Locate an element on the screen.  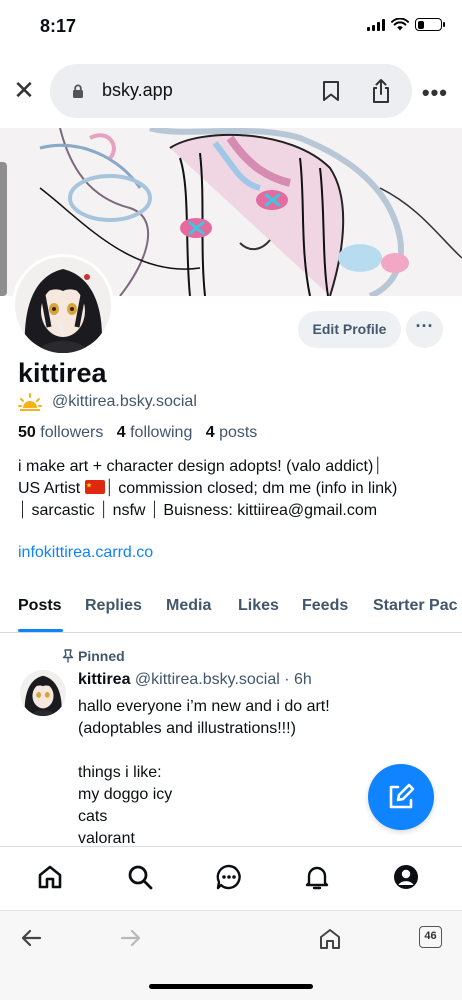
wifi-icon is located at coordinates (400, 24).